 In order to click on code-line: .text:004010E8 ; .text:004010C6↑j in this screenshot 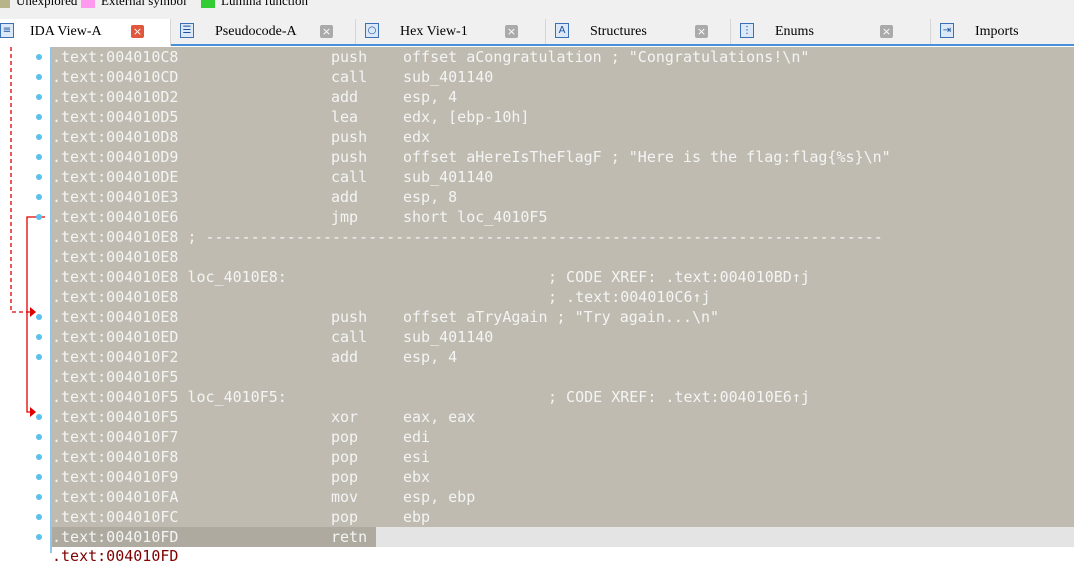, I will do `click(563, 297)`.